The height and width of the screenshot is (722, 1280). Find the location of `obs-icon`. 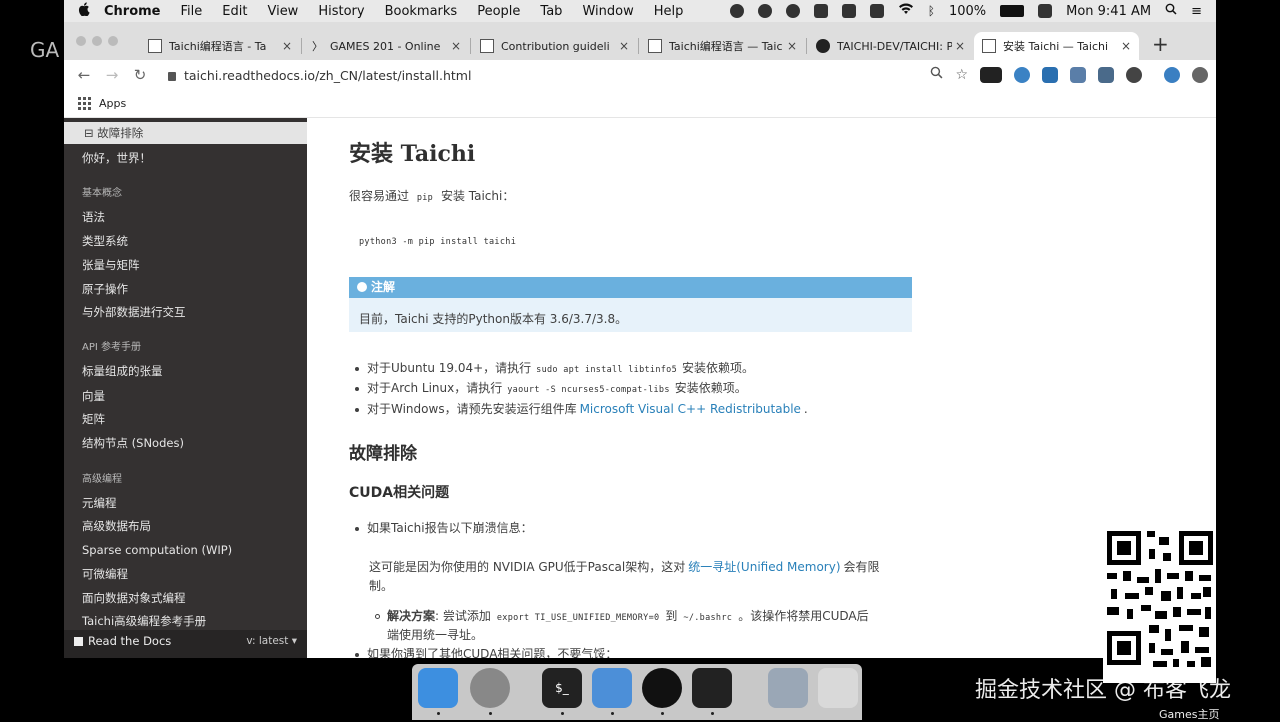

obs-icon is located at coordinates (662, 688).